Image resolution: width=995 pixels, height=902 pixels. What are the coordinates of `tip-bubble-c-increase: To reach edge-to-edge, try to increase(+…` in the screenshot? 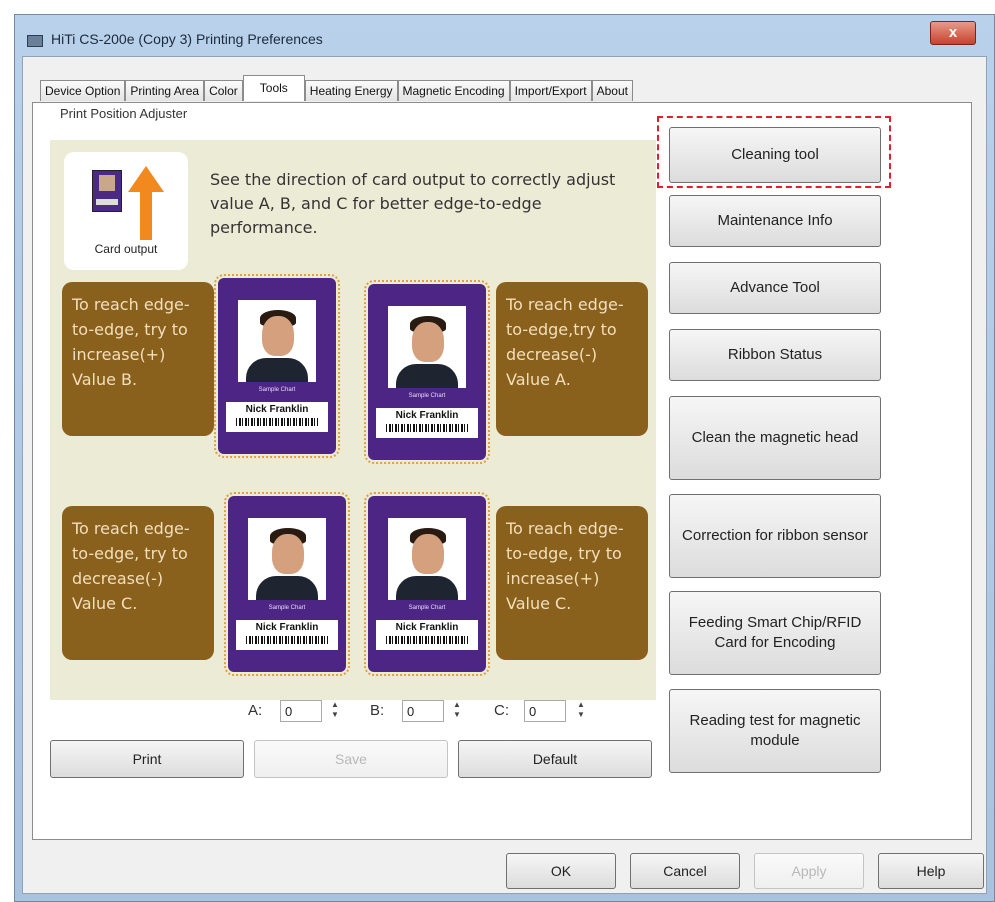 It's located at (572, 583).